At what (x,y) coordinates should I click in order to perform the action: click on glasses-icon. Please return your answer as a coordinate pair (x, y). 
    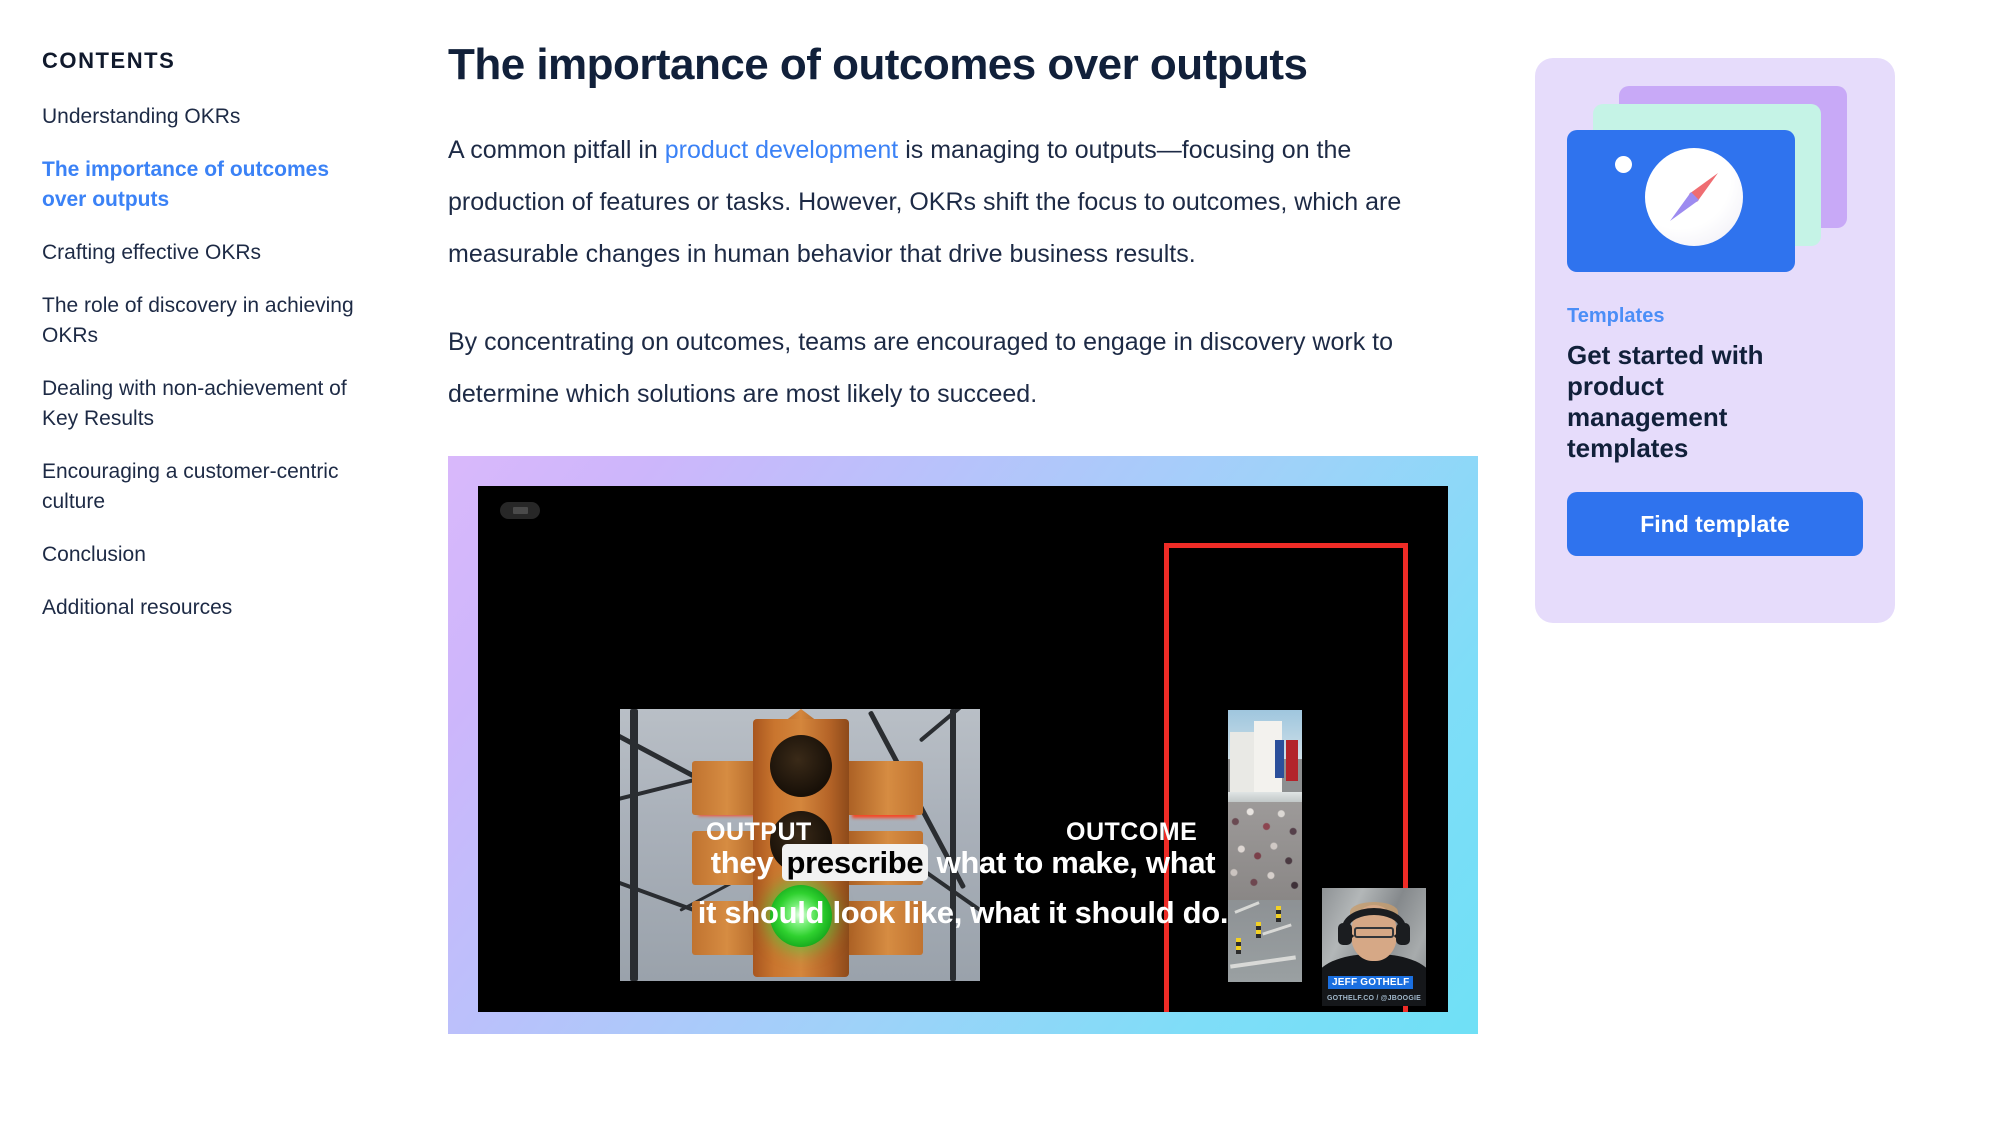
    Looking at the image, I should click on (1374, 932).